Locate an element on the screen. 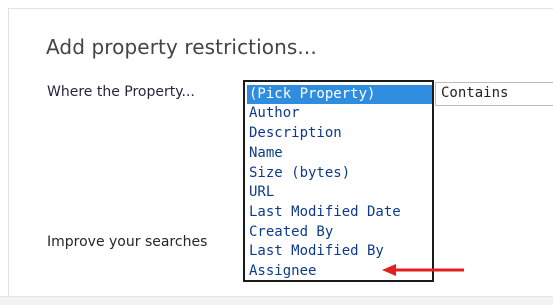 The height and width of the screenshot is (305, 553). property-option-name: Name is located at coordinates (266, 153).